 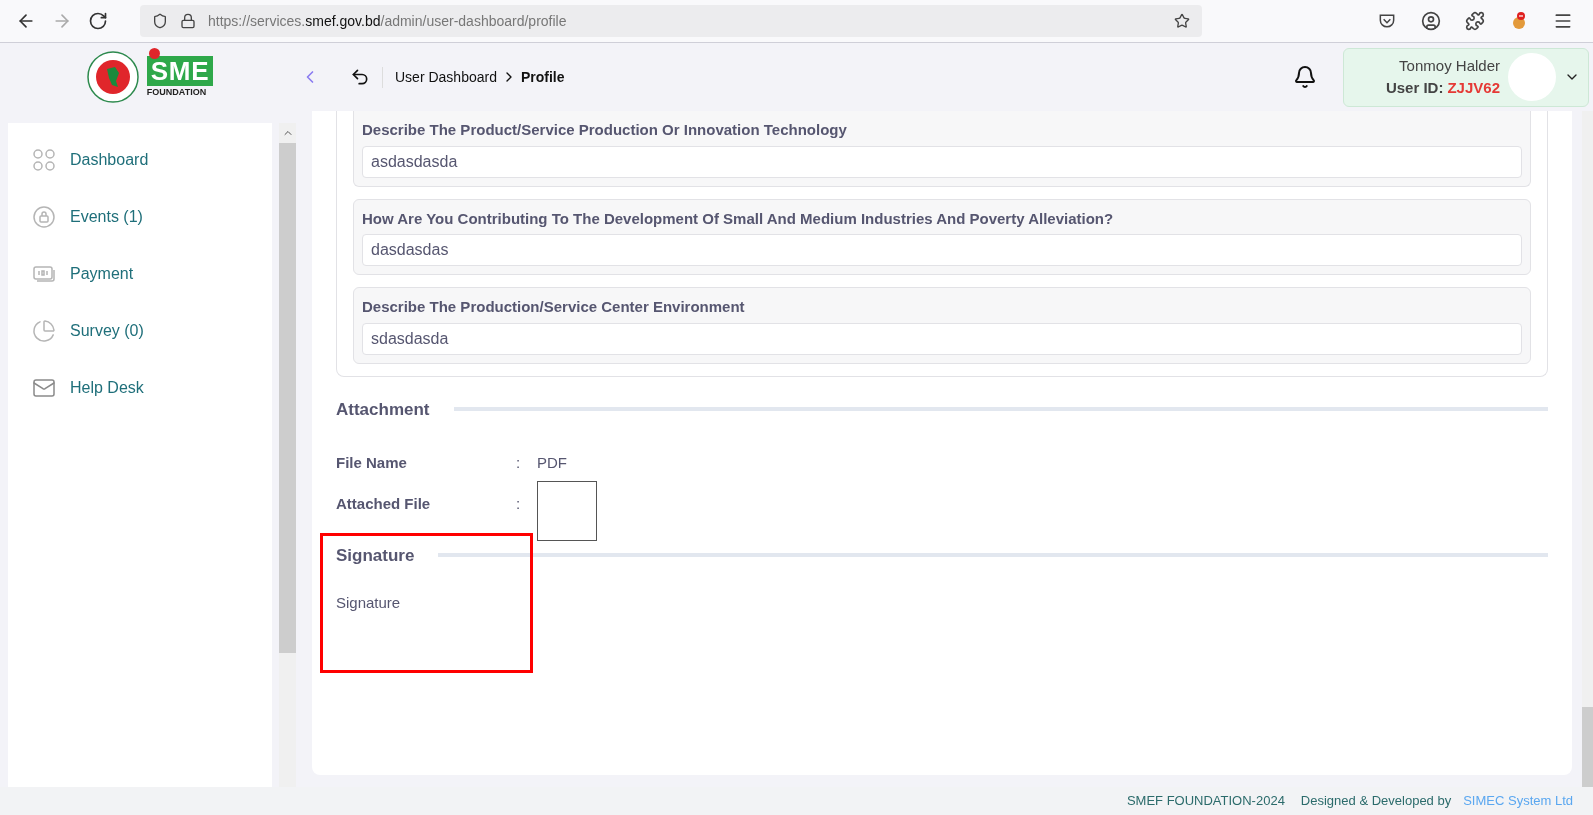 I want to click on back-icon, so click(x=360, y=77).